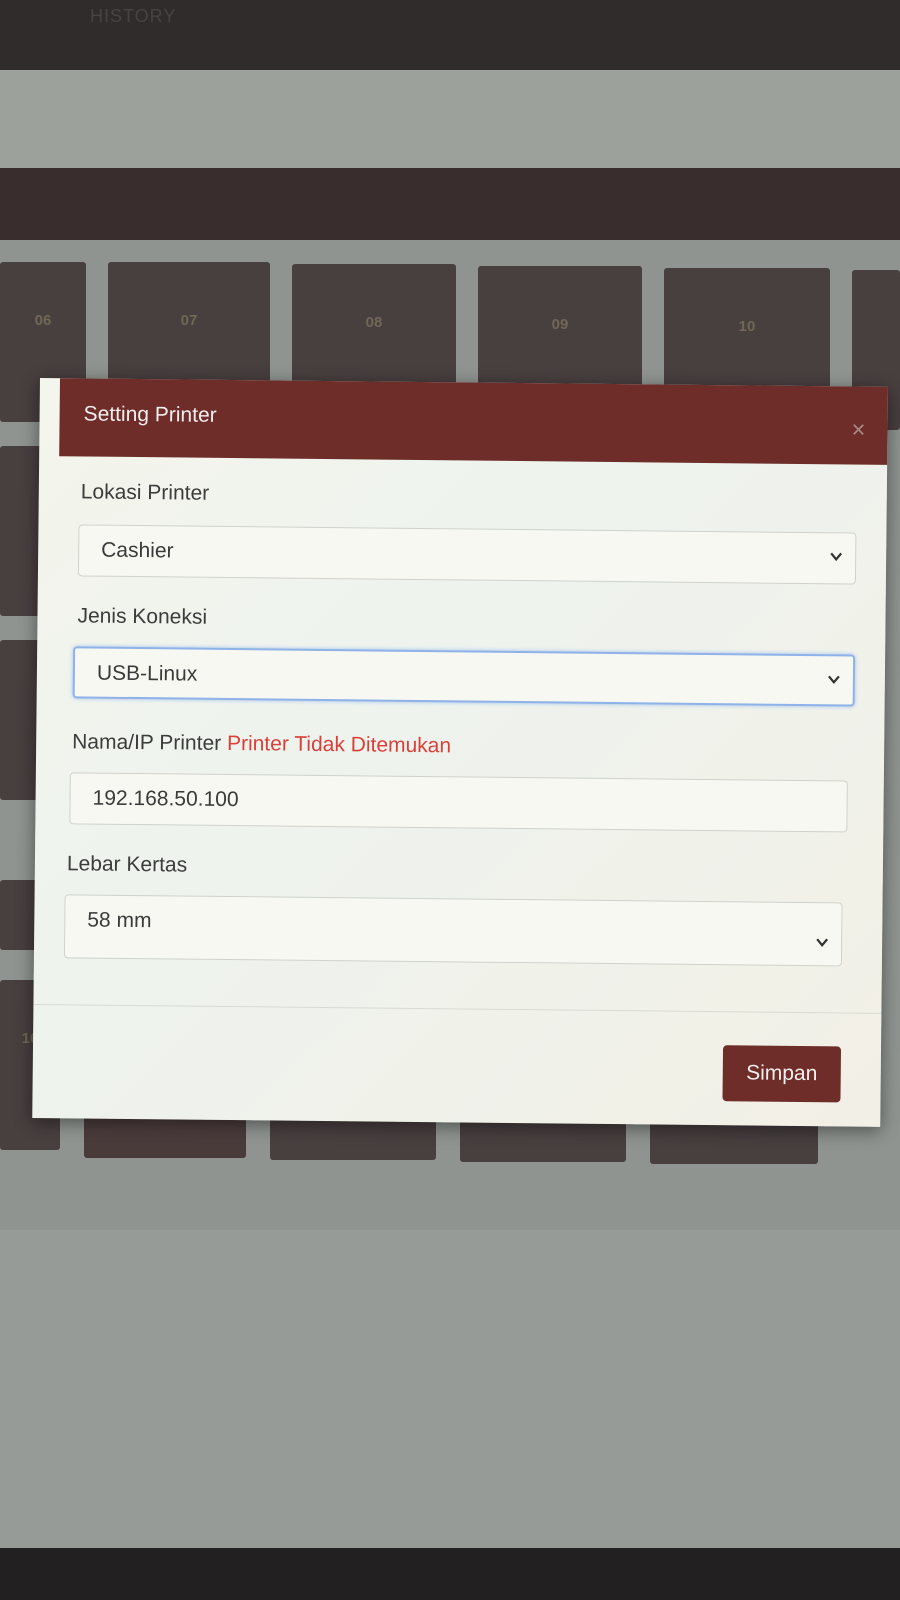 The height and width of the screenshot is (1600, 900). What do you see at coordinates (145, 492) in the screenshot?
I see `lokasi-printer-label: Lokasi Printer` at bounding box center [145, 492].